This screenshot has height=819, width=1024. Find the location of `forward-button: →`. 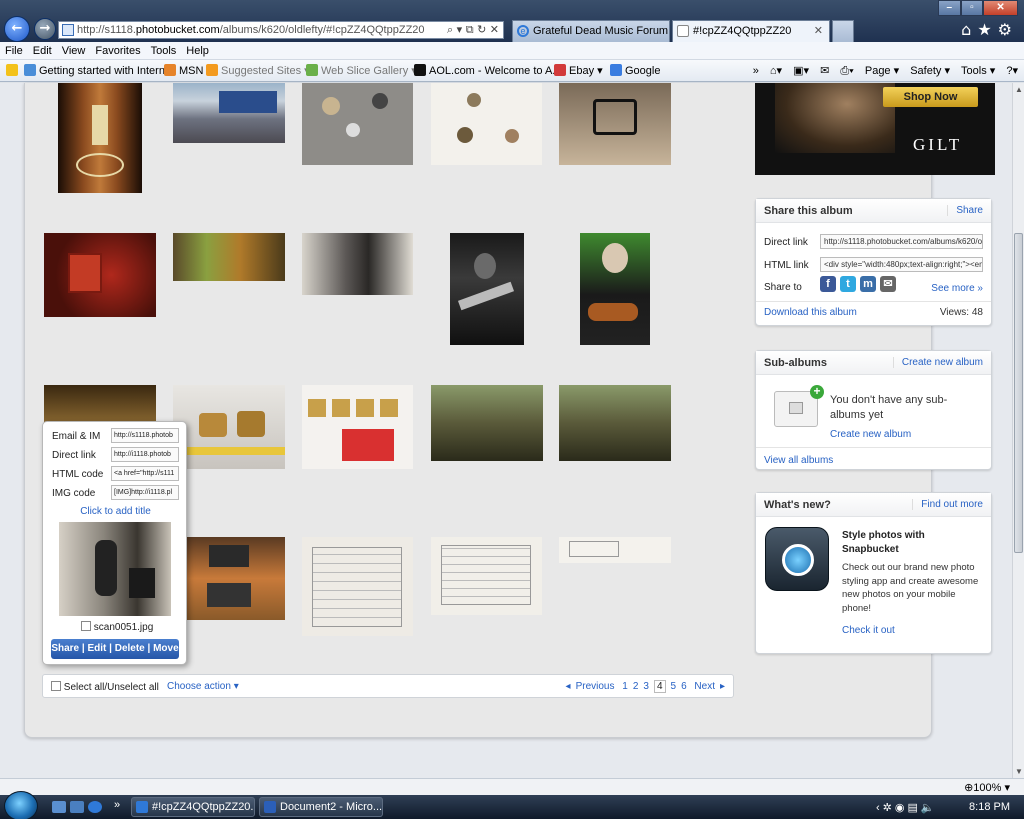

forward-button: → is located at coordinates (45, 29).